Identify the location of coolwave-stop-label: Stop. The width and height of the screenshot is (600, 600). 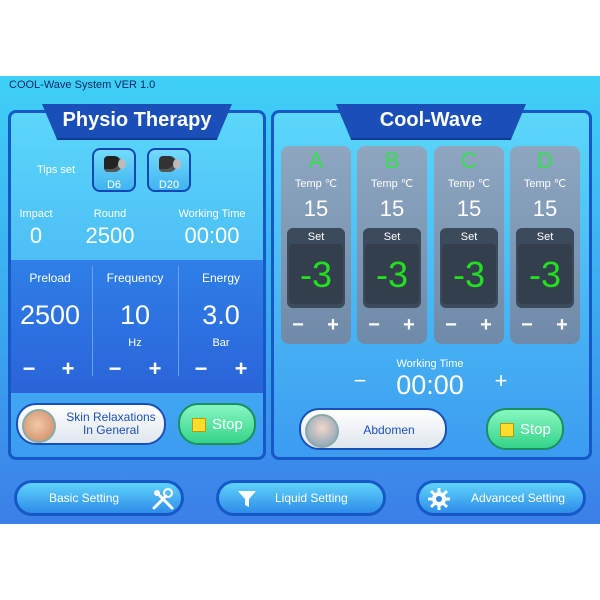
(535, 429).